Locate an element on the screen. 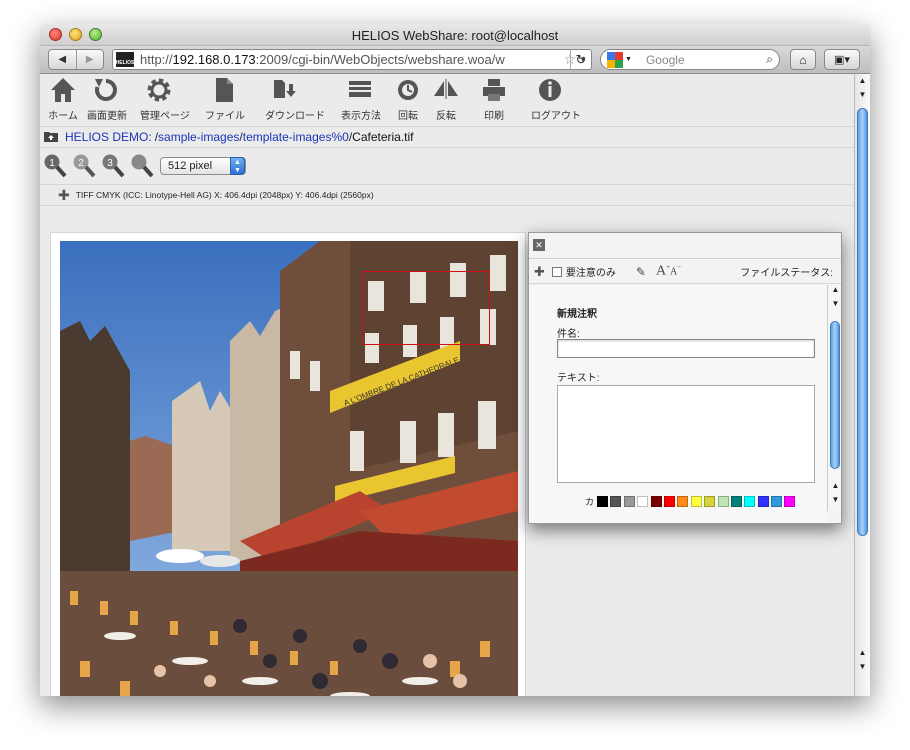 This screenshot has width=910, height=750. text-textarea is located at coordinates (686, 434).